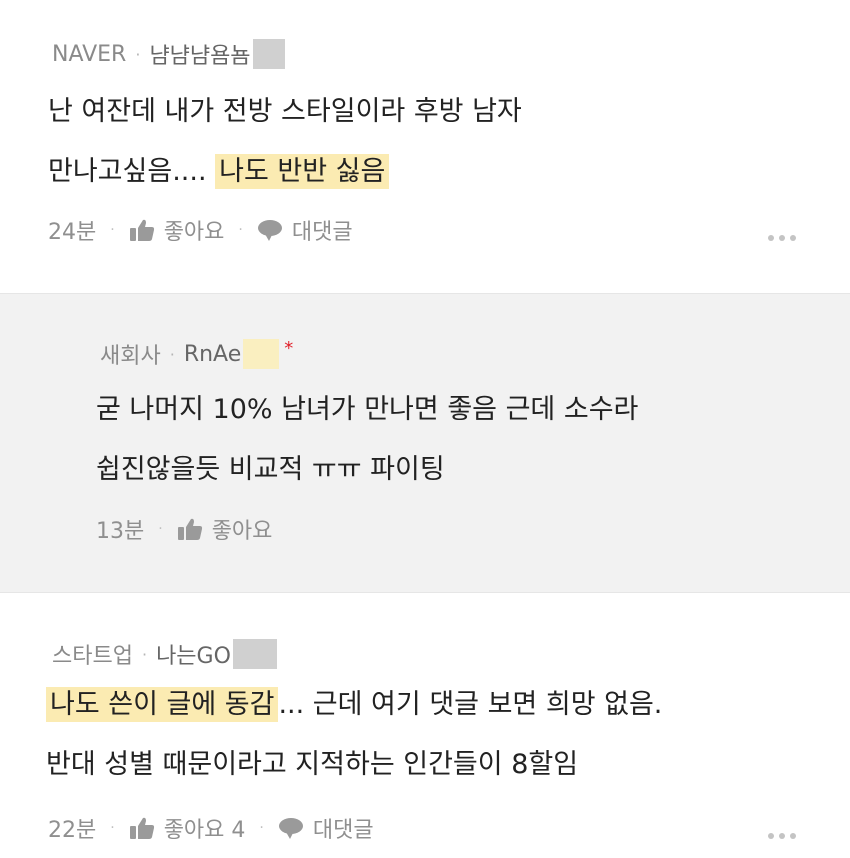  What do you see at coordinates (367, 409) in the screenshot?
I see `comment-line: 굳 나머지 10% 남녀가 만나면 좋음 근데 소수라` at bounding box center [367, 409].